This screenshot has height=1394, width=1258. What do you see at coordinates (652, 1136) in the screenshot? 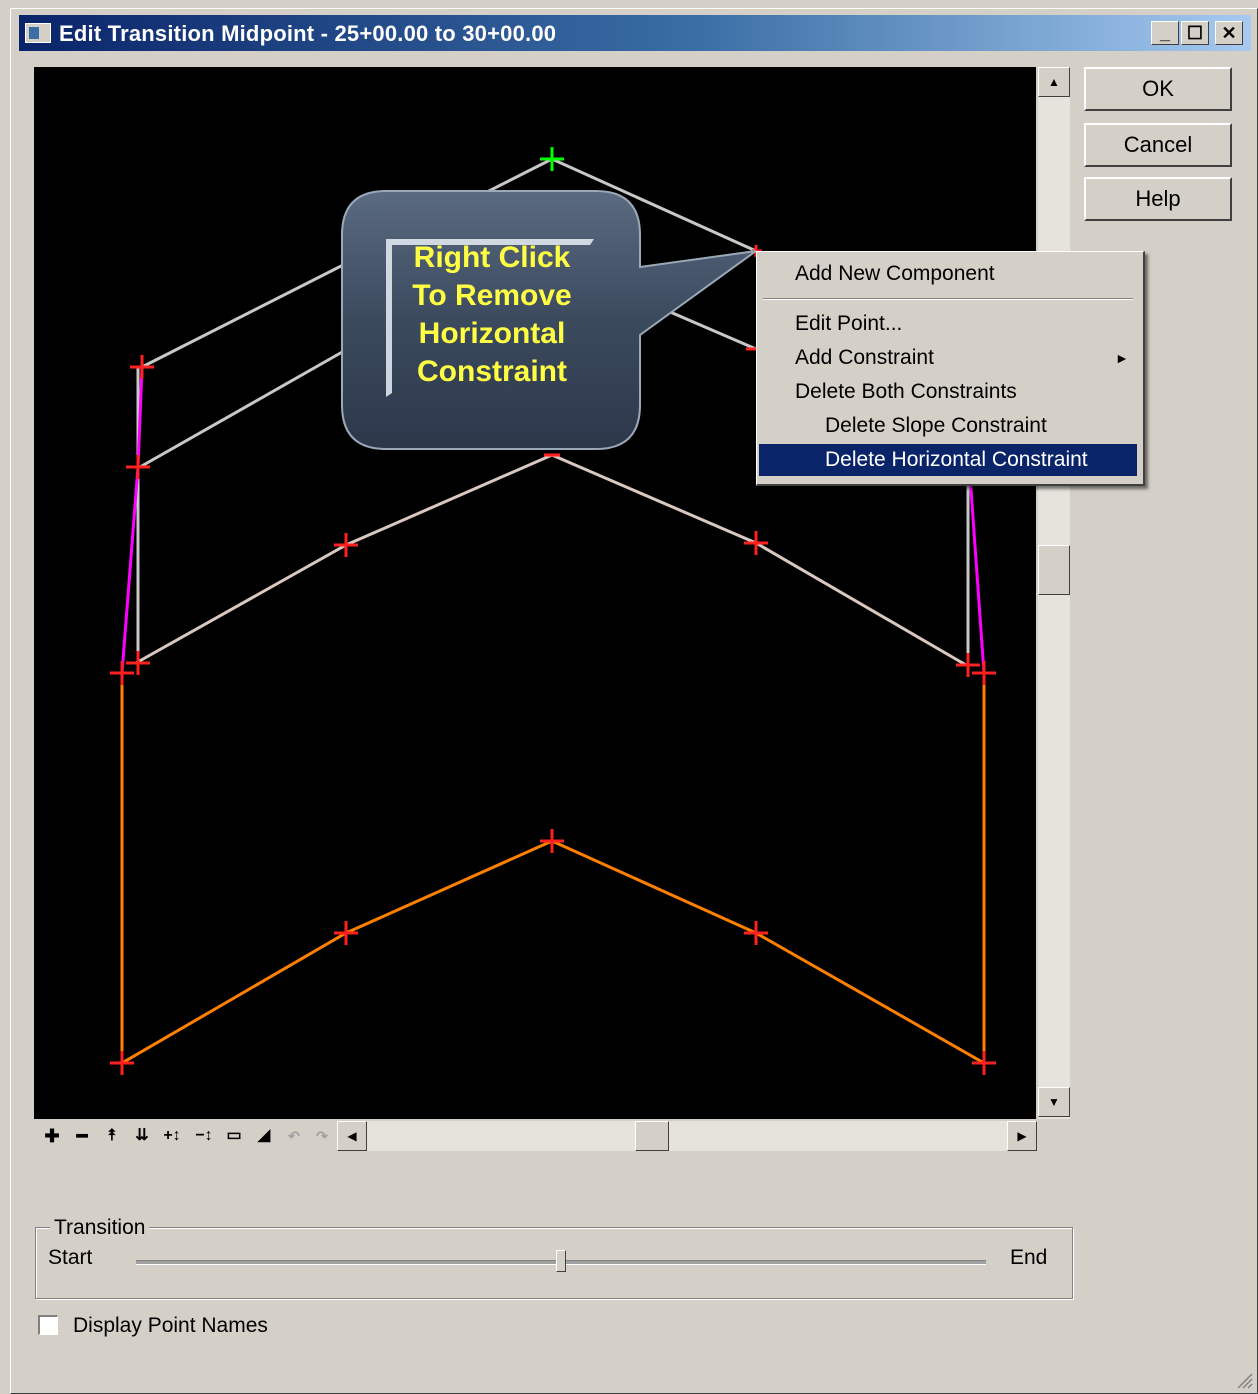
I see `horizontal-scroll-thumb` at bounding box center [652, 1136].